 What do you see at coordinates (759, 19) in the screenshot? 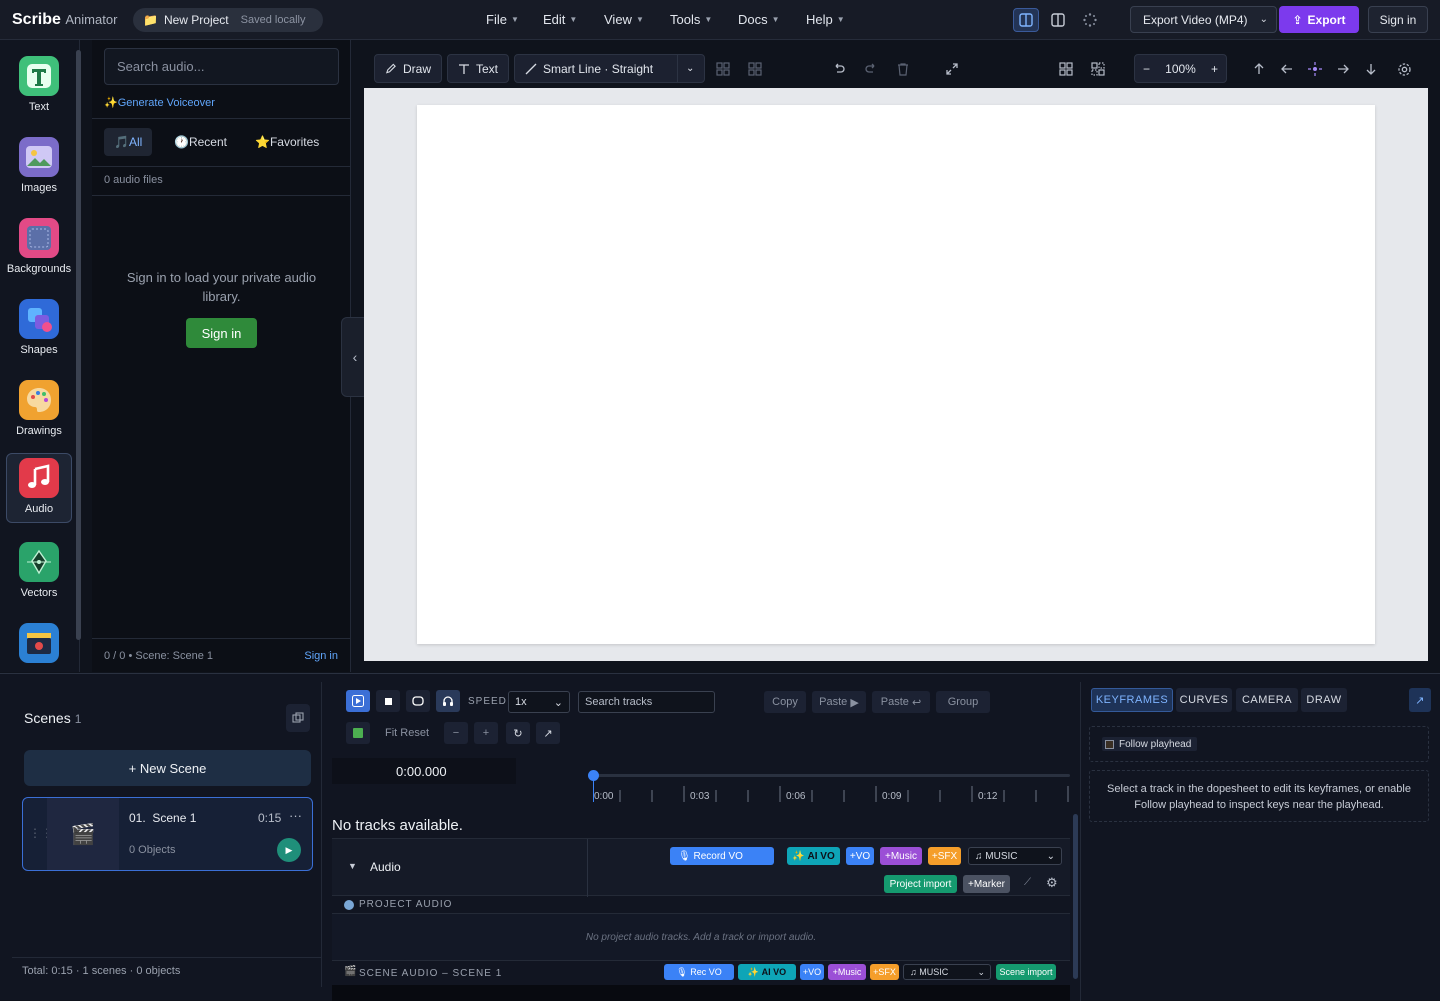
I see `menu-docs: Docs ▼` at bounding box center [759, 19].